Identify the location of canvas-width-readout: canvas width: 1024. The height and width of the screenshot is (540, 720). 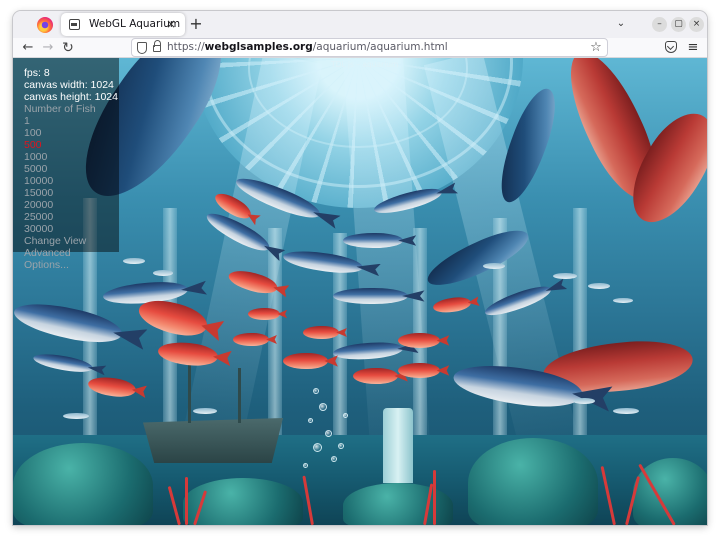
(69, 85).